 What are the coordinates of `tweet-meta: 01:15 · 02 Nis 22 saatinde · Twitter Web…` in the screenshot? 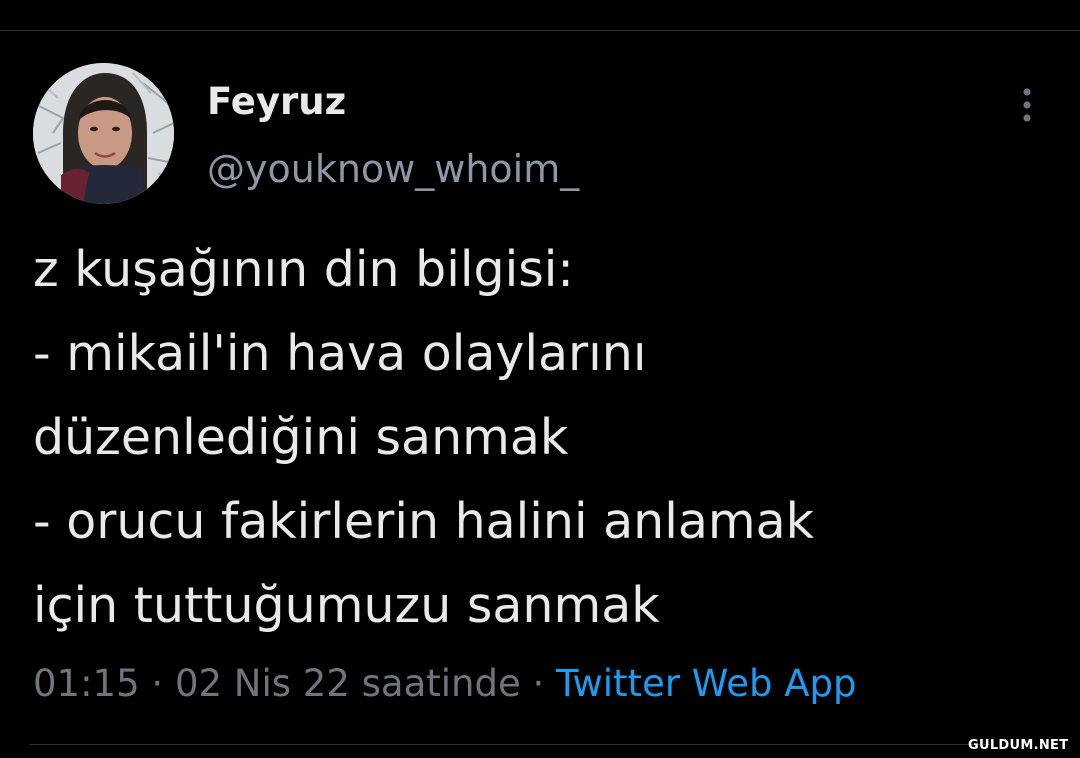 It's located at (445, 683).